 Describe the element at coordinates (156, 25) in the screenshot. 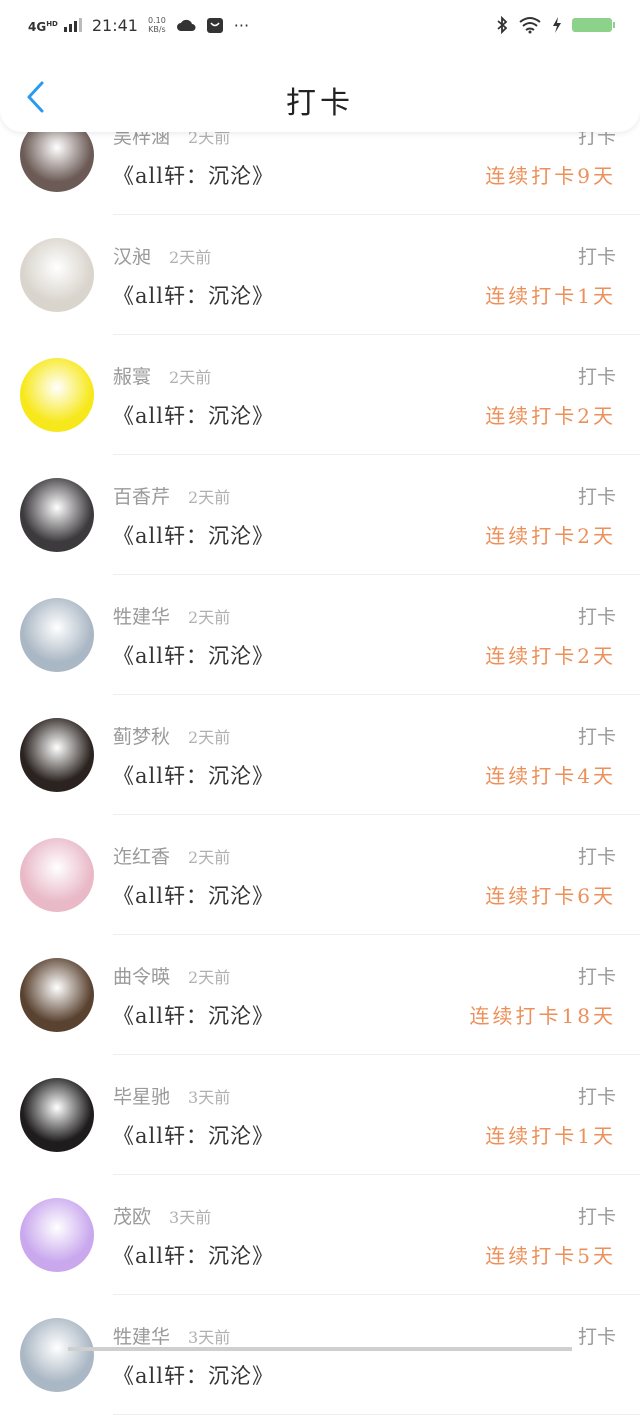

I see `network-speed: 0.10 KB/s` at that location.